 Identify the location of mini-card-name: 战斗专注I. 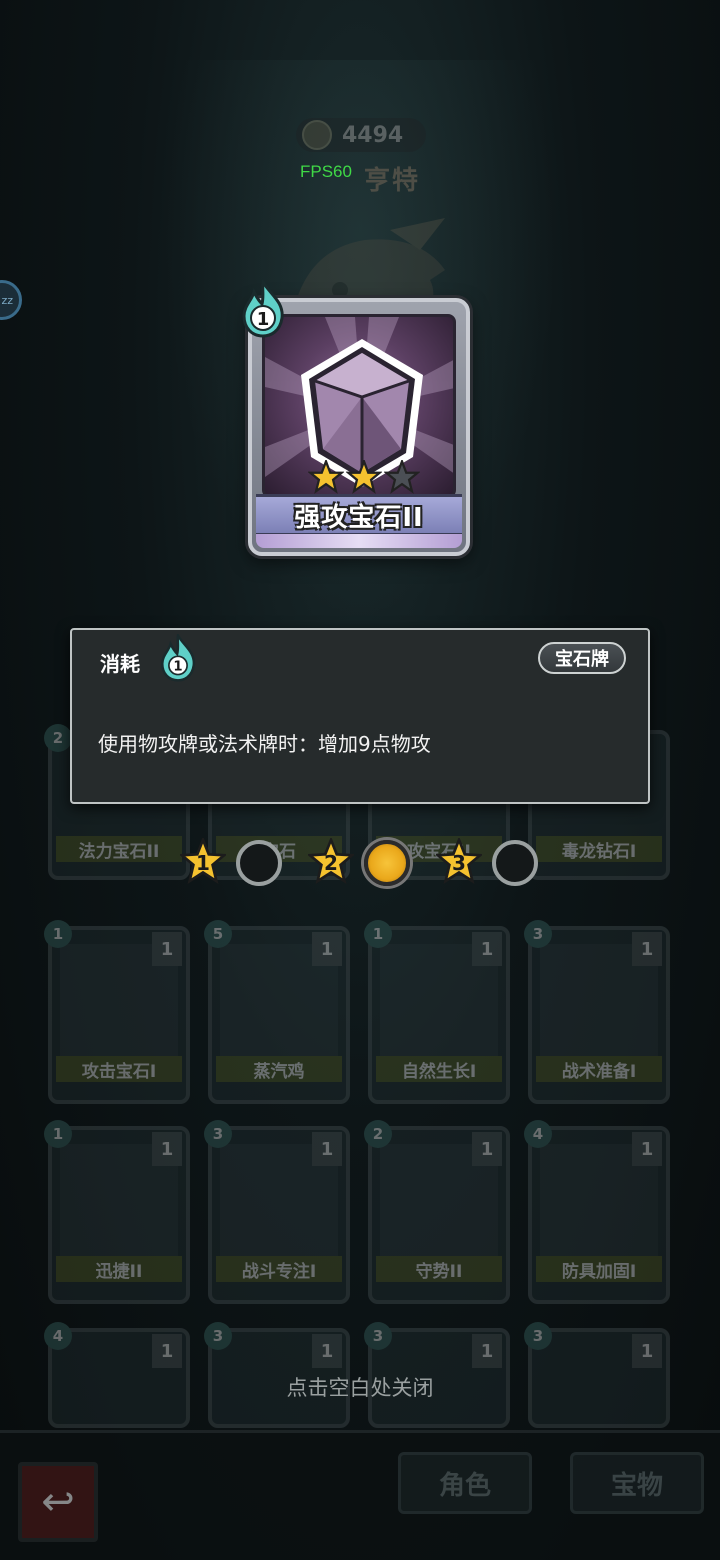
(279, 1269).